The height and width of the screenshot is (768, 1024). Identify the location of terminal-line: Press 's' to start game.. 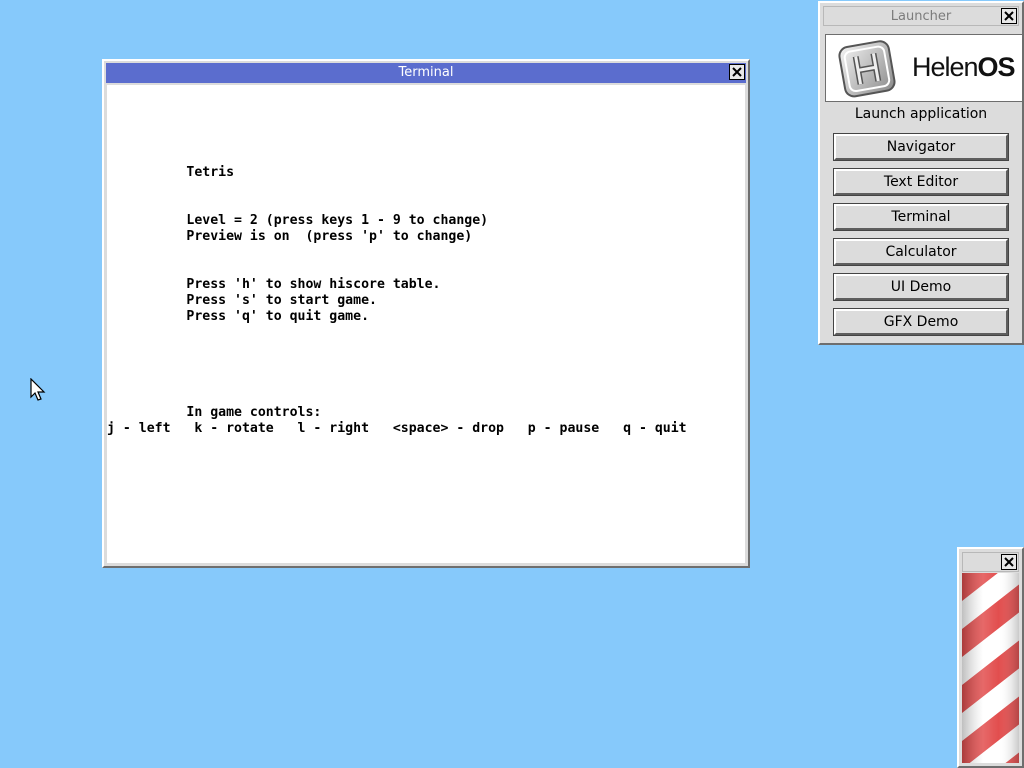
(242, 300).